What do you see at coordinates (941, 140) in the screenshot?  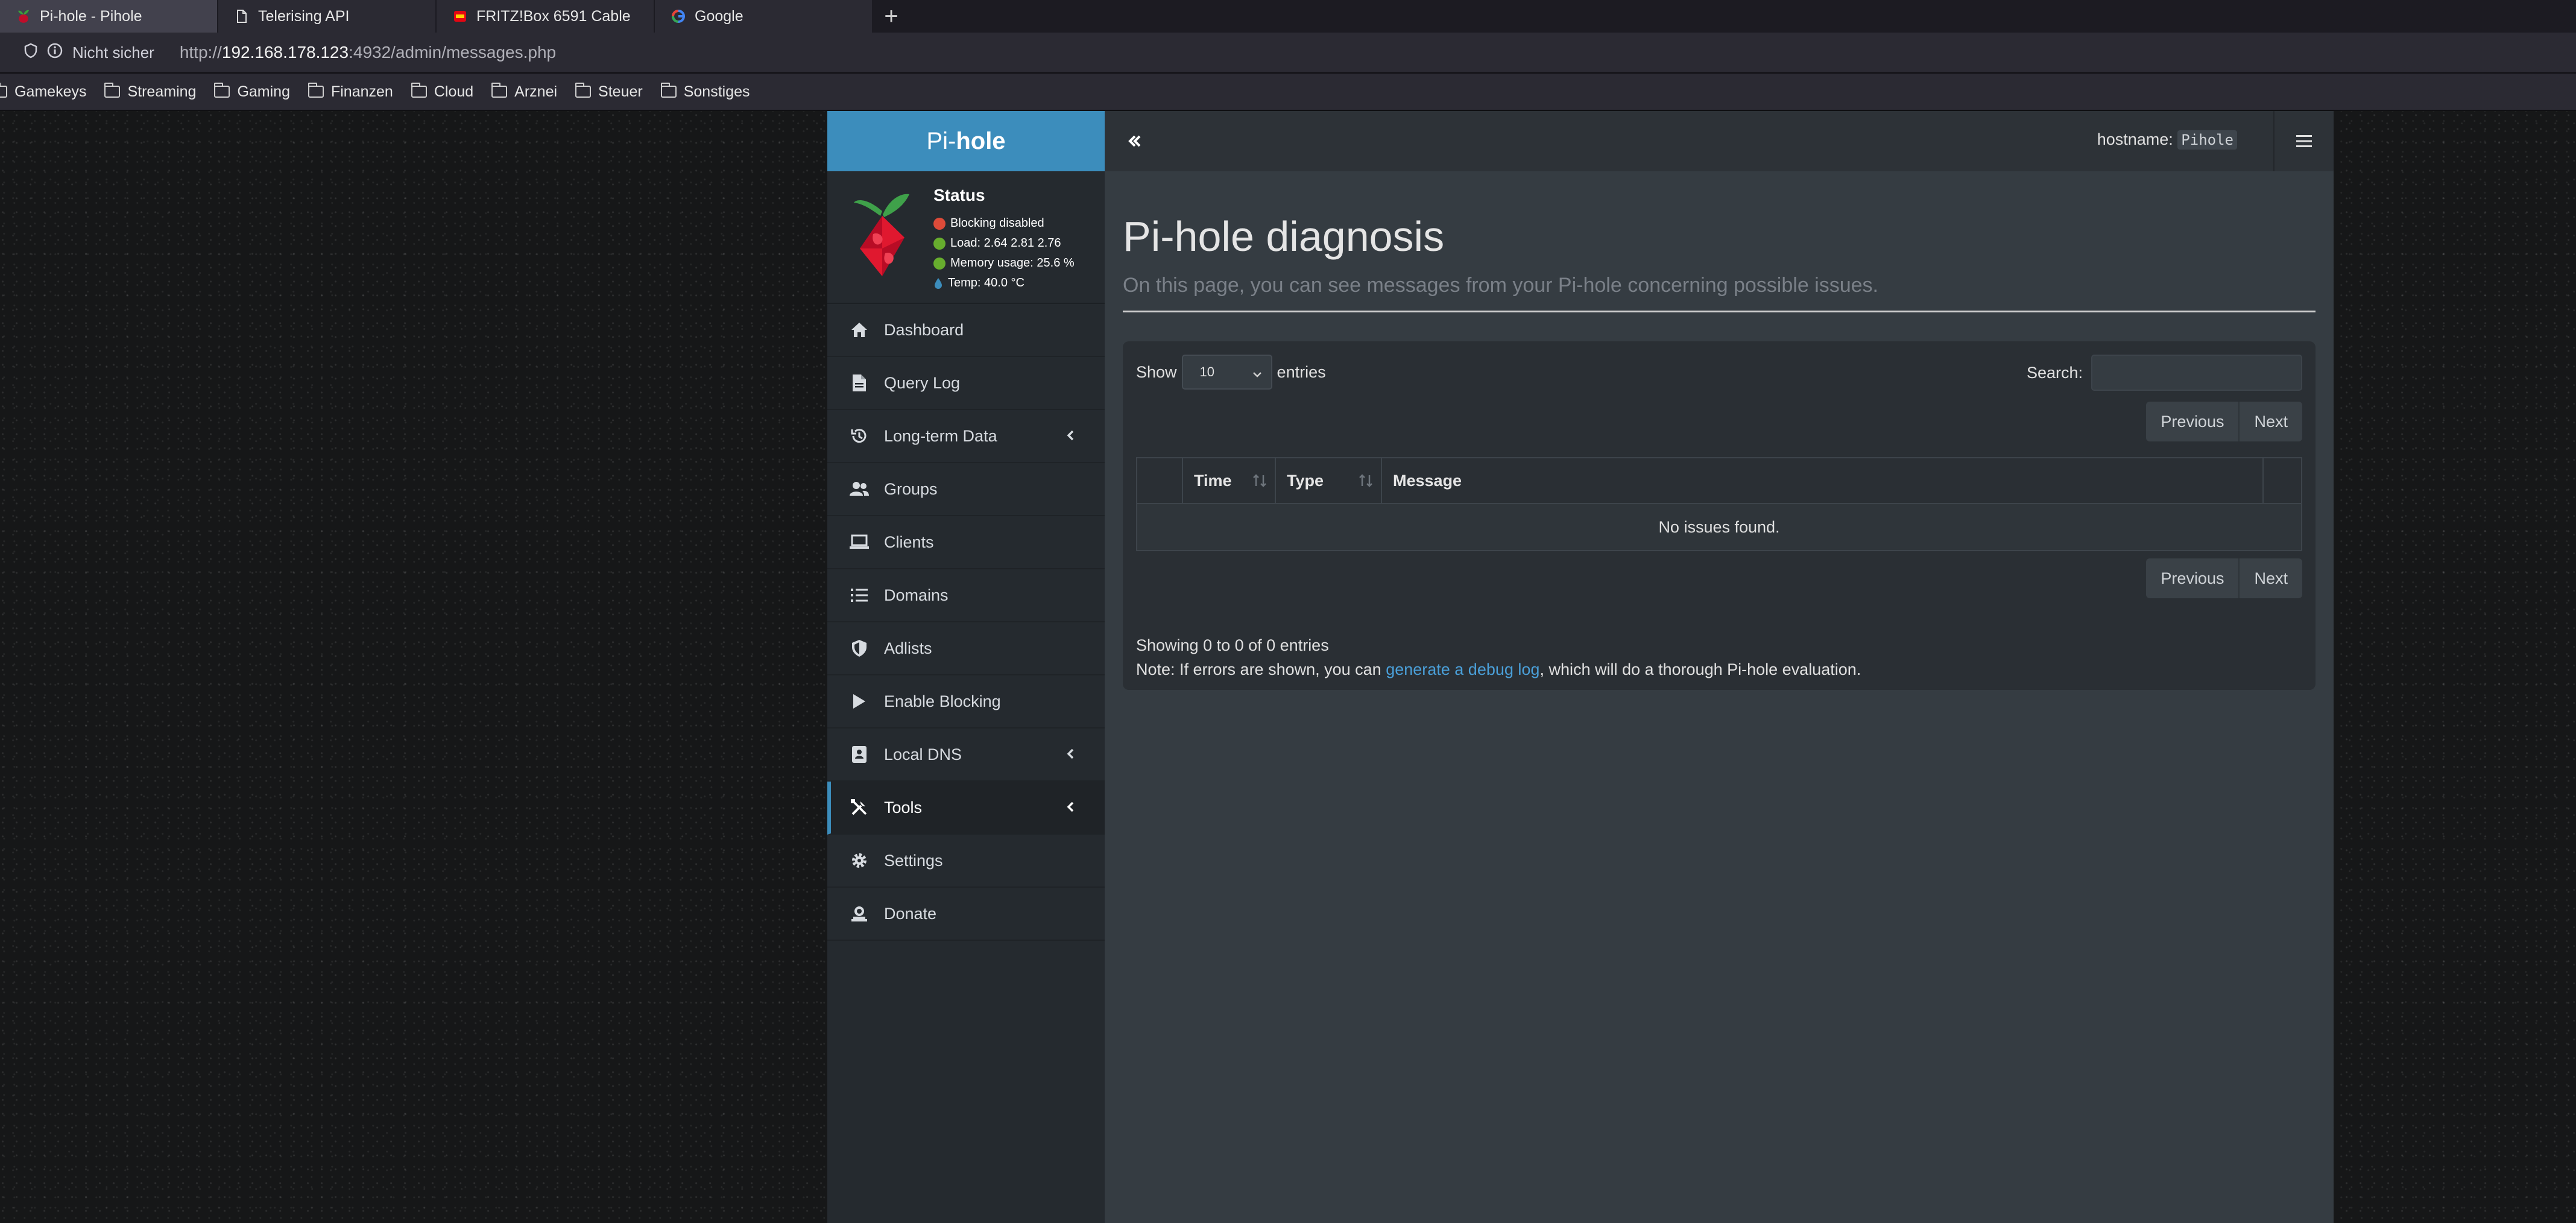 I see `logo-text-prefix: Pi-` at bounding box center [941, 140].